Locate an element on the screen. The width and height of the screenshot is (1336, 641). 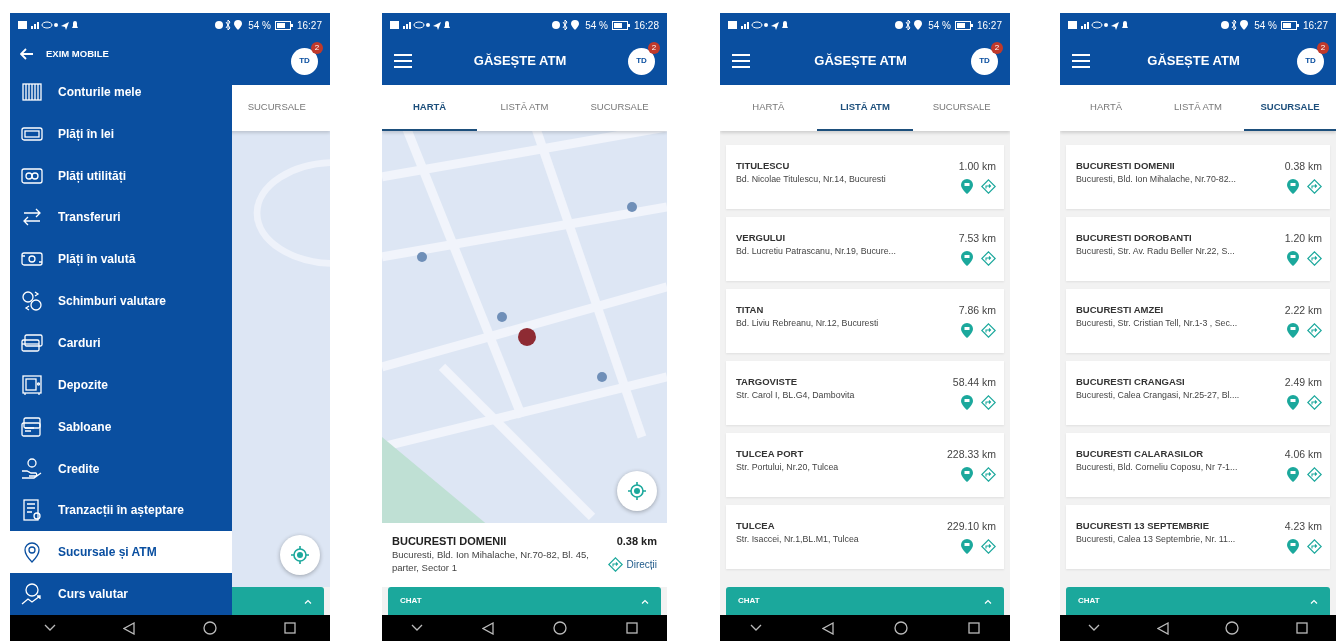
menu-item: Plăți în valută is located at coordinates (121, 259).